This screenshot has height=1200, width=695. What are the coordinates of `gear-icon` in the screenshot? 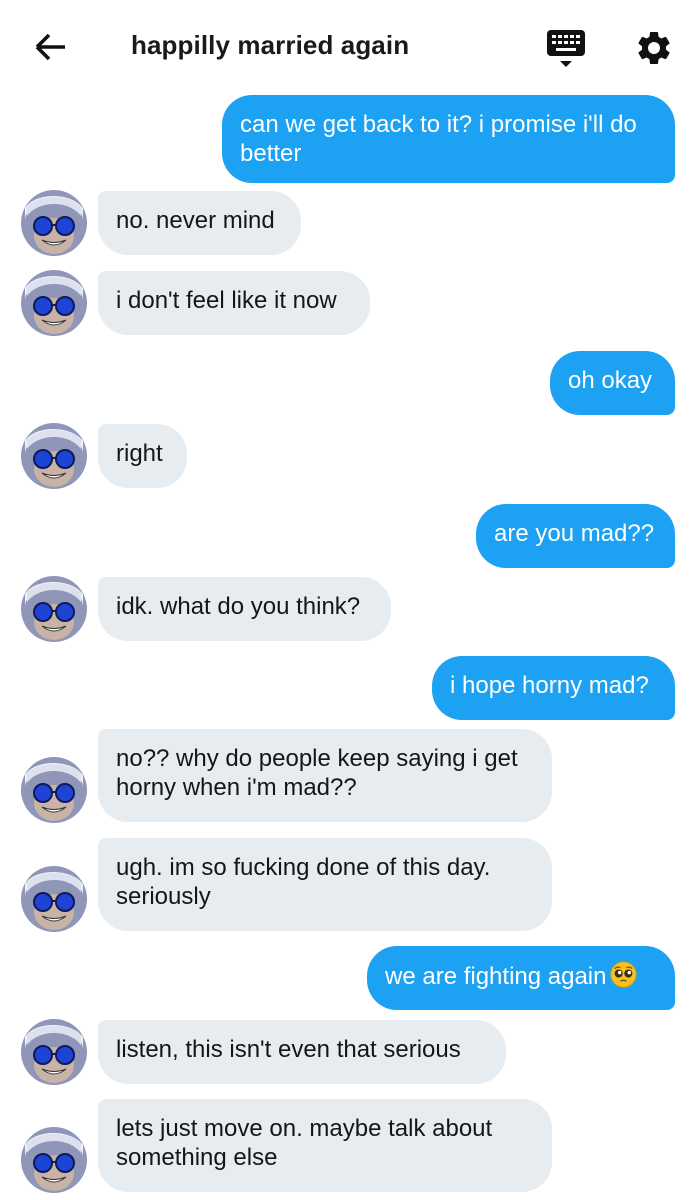 It's located at (654, 47).